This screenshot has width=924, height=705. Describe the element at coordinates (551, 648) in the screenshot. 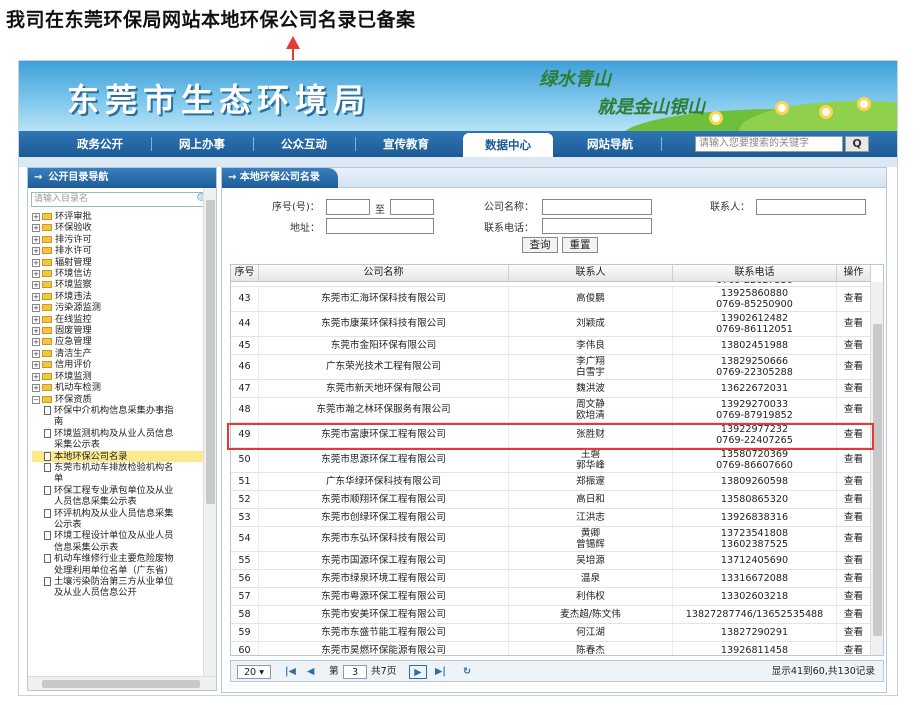

I see `table-row: 60 东莞市昊燃环保能源有限公司 陈春杰 13926811458 查看` at that location.